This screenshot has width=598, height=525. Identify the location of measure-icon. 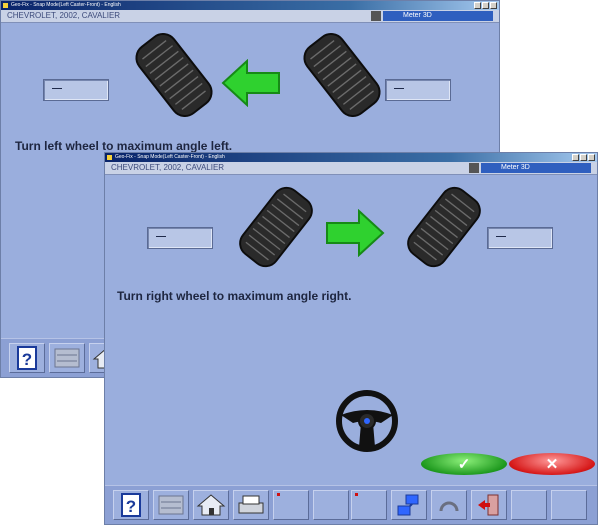
(449, 506).